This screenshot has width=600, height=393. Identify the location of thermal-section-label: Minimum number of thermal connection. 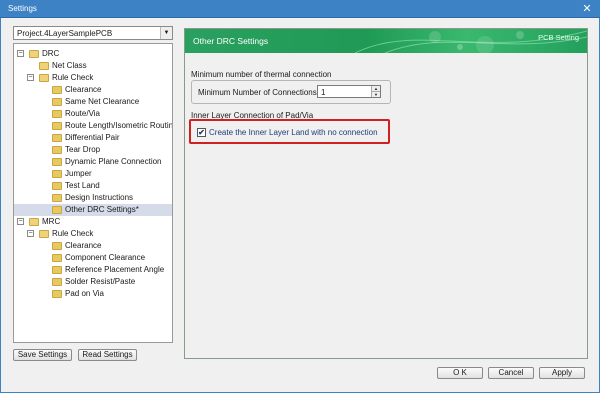
(261, 74).